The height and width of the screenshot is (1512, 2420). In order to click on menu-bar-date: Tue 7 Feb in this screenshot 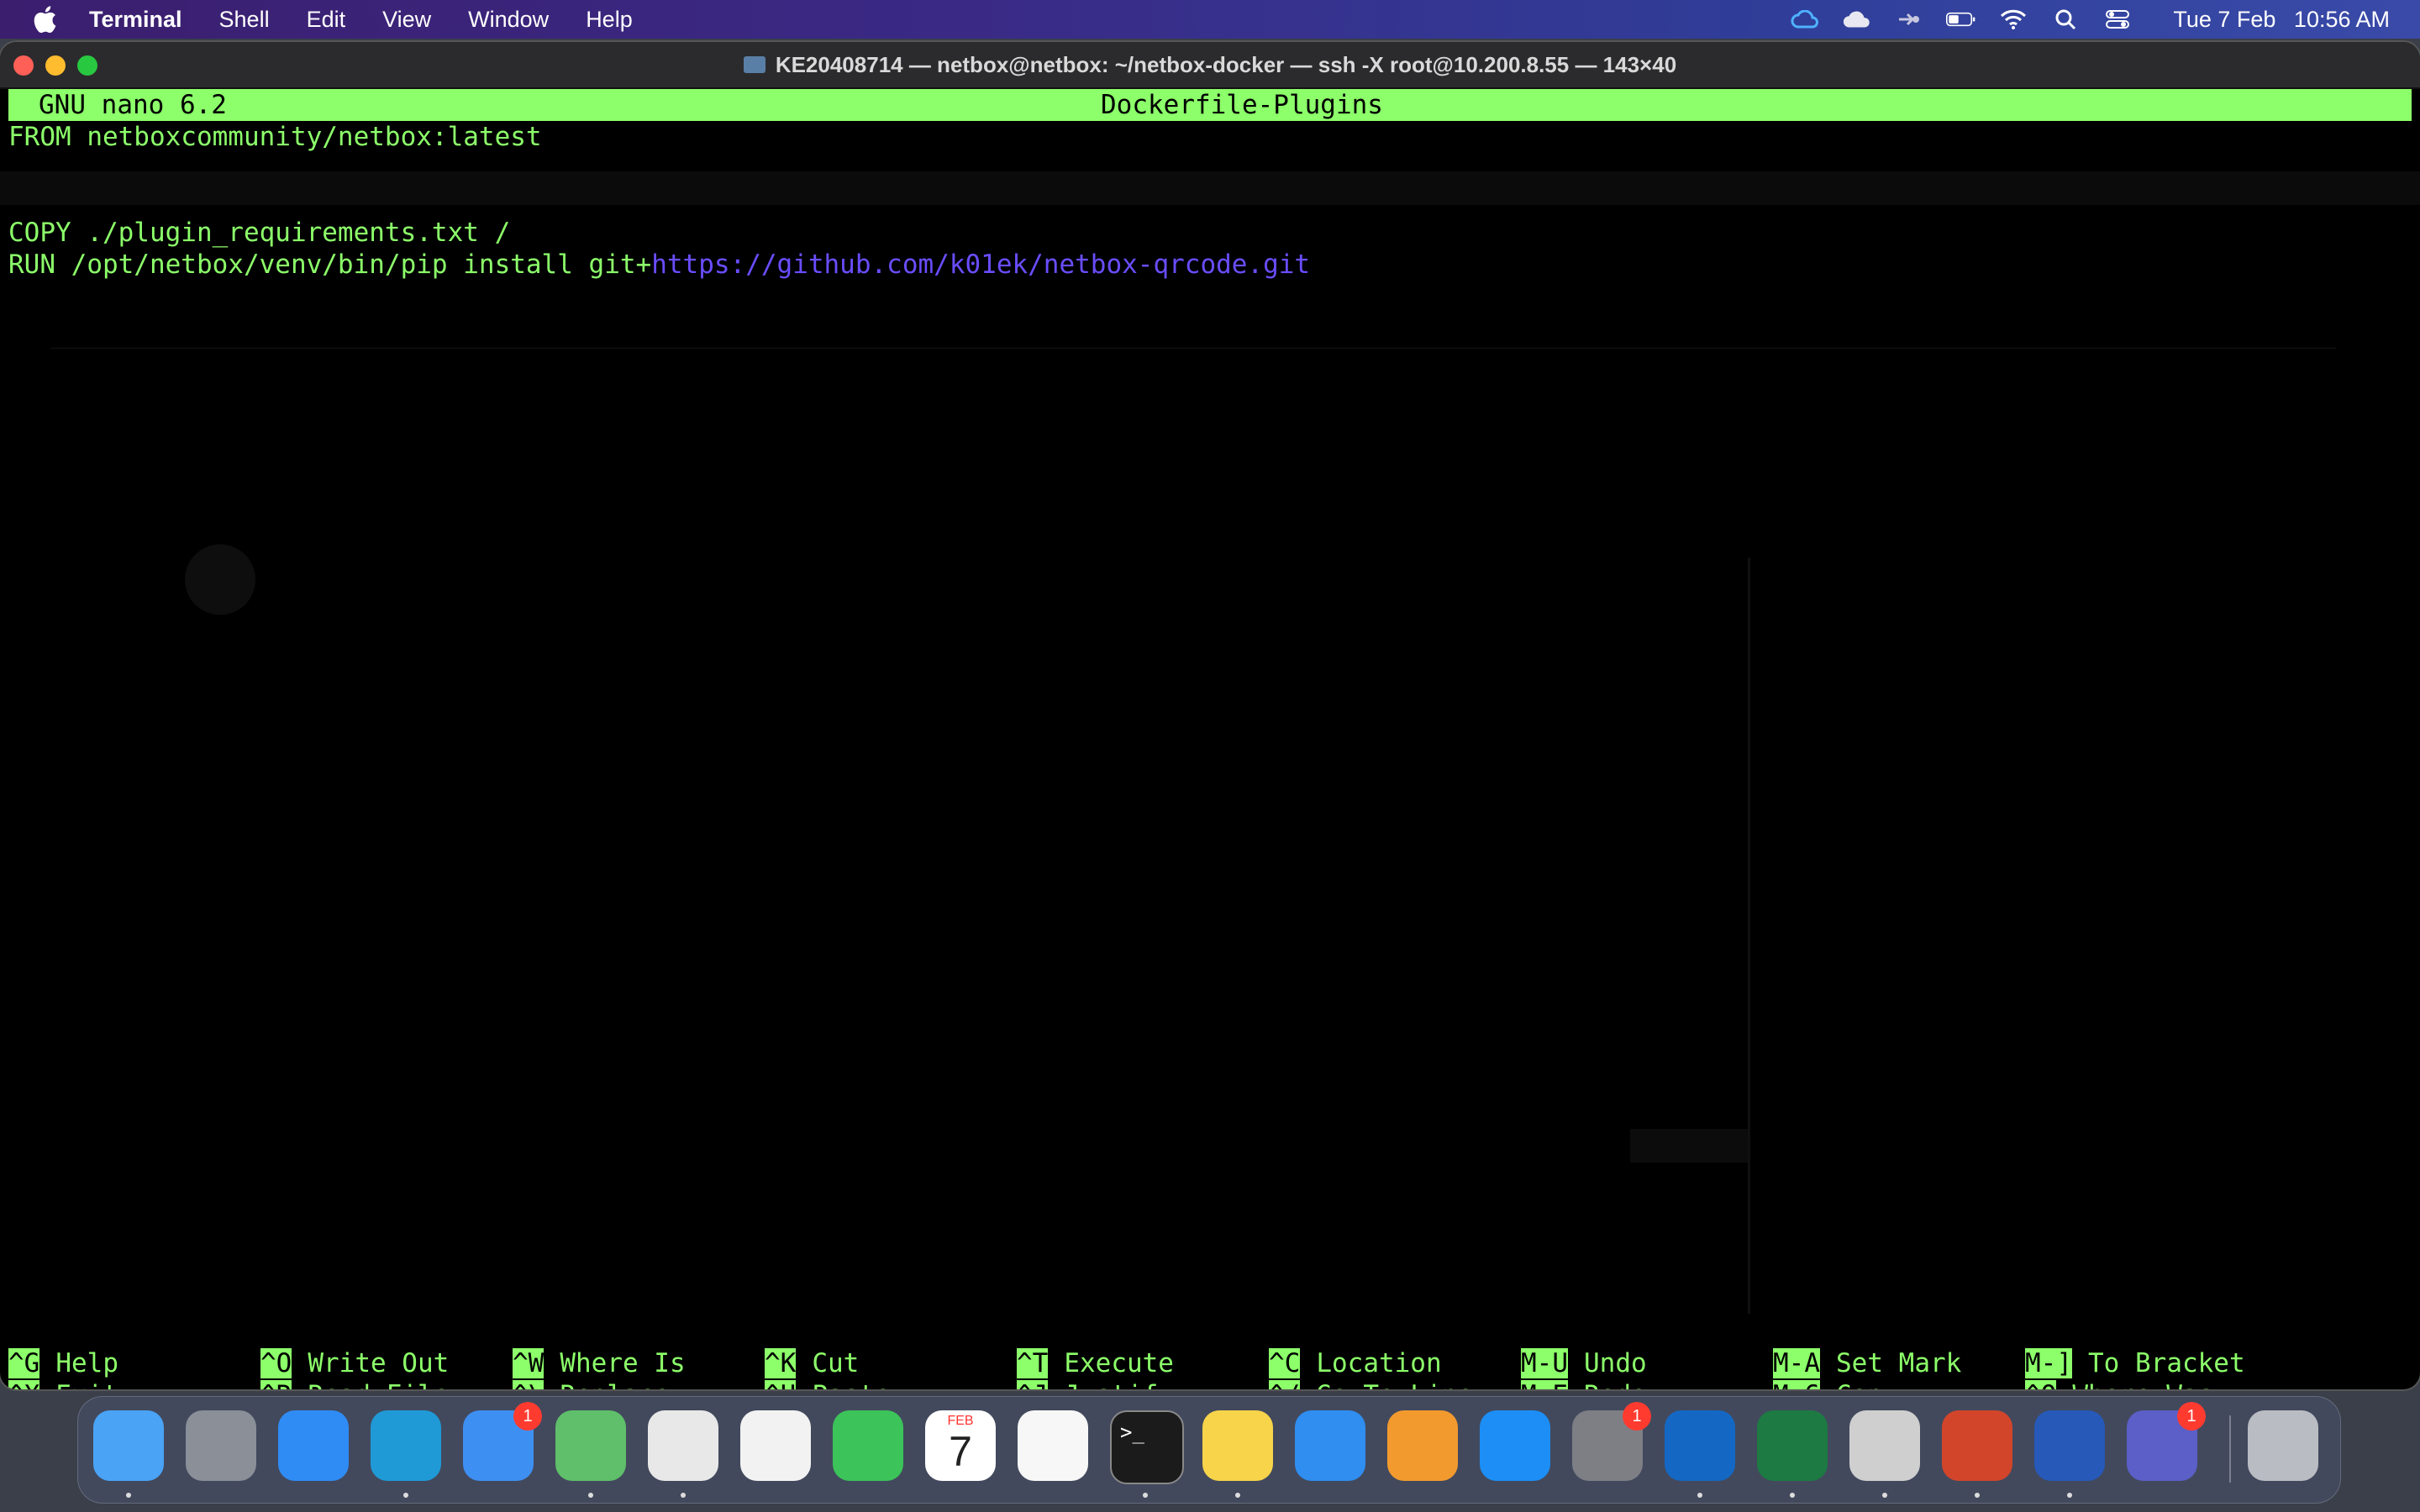, I will do `click(2224, 19)`.